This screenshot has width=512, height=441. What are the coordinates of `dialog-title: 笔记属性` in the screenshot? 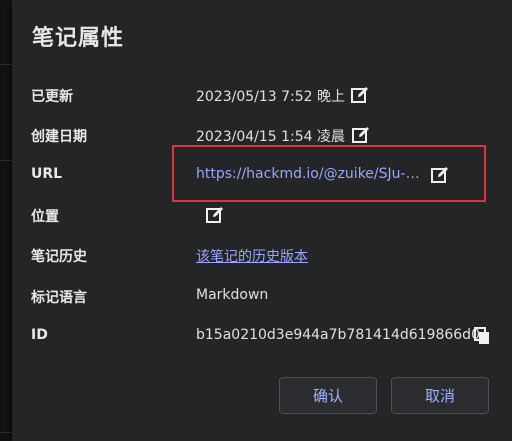 It's located at (78, 38).